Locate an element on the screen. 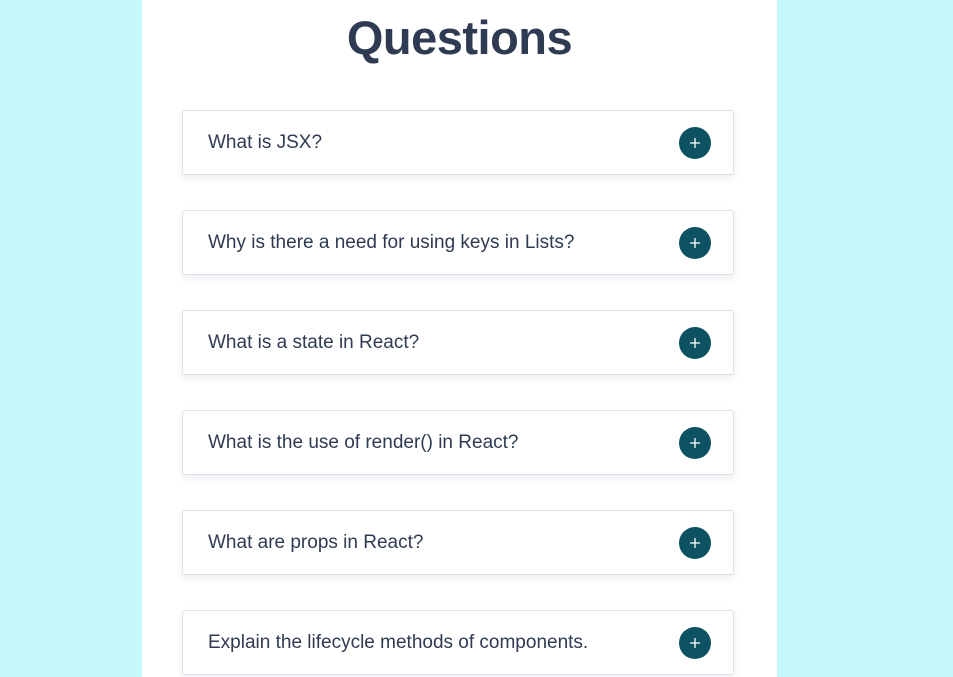  question-item: What is a state in React? is located at coordinates (458, 342).